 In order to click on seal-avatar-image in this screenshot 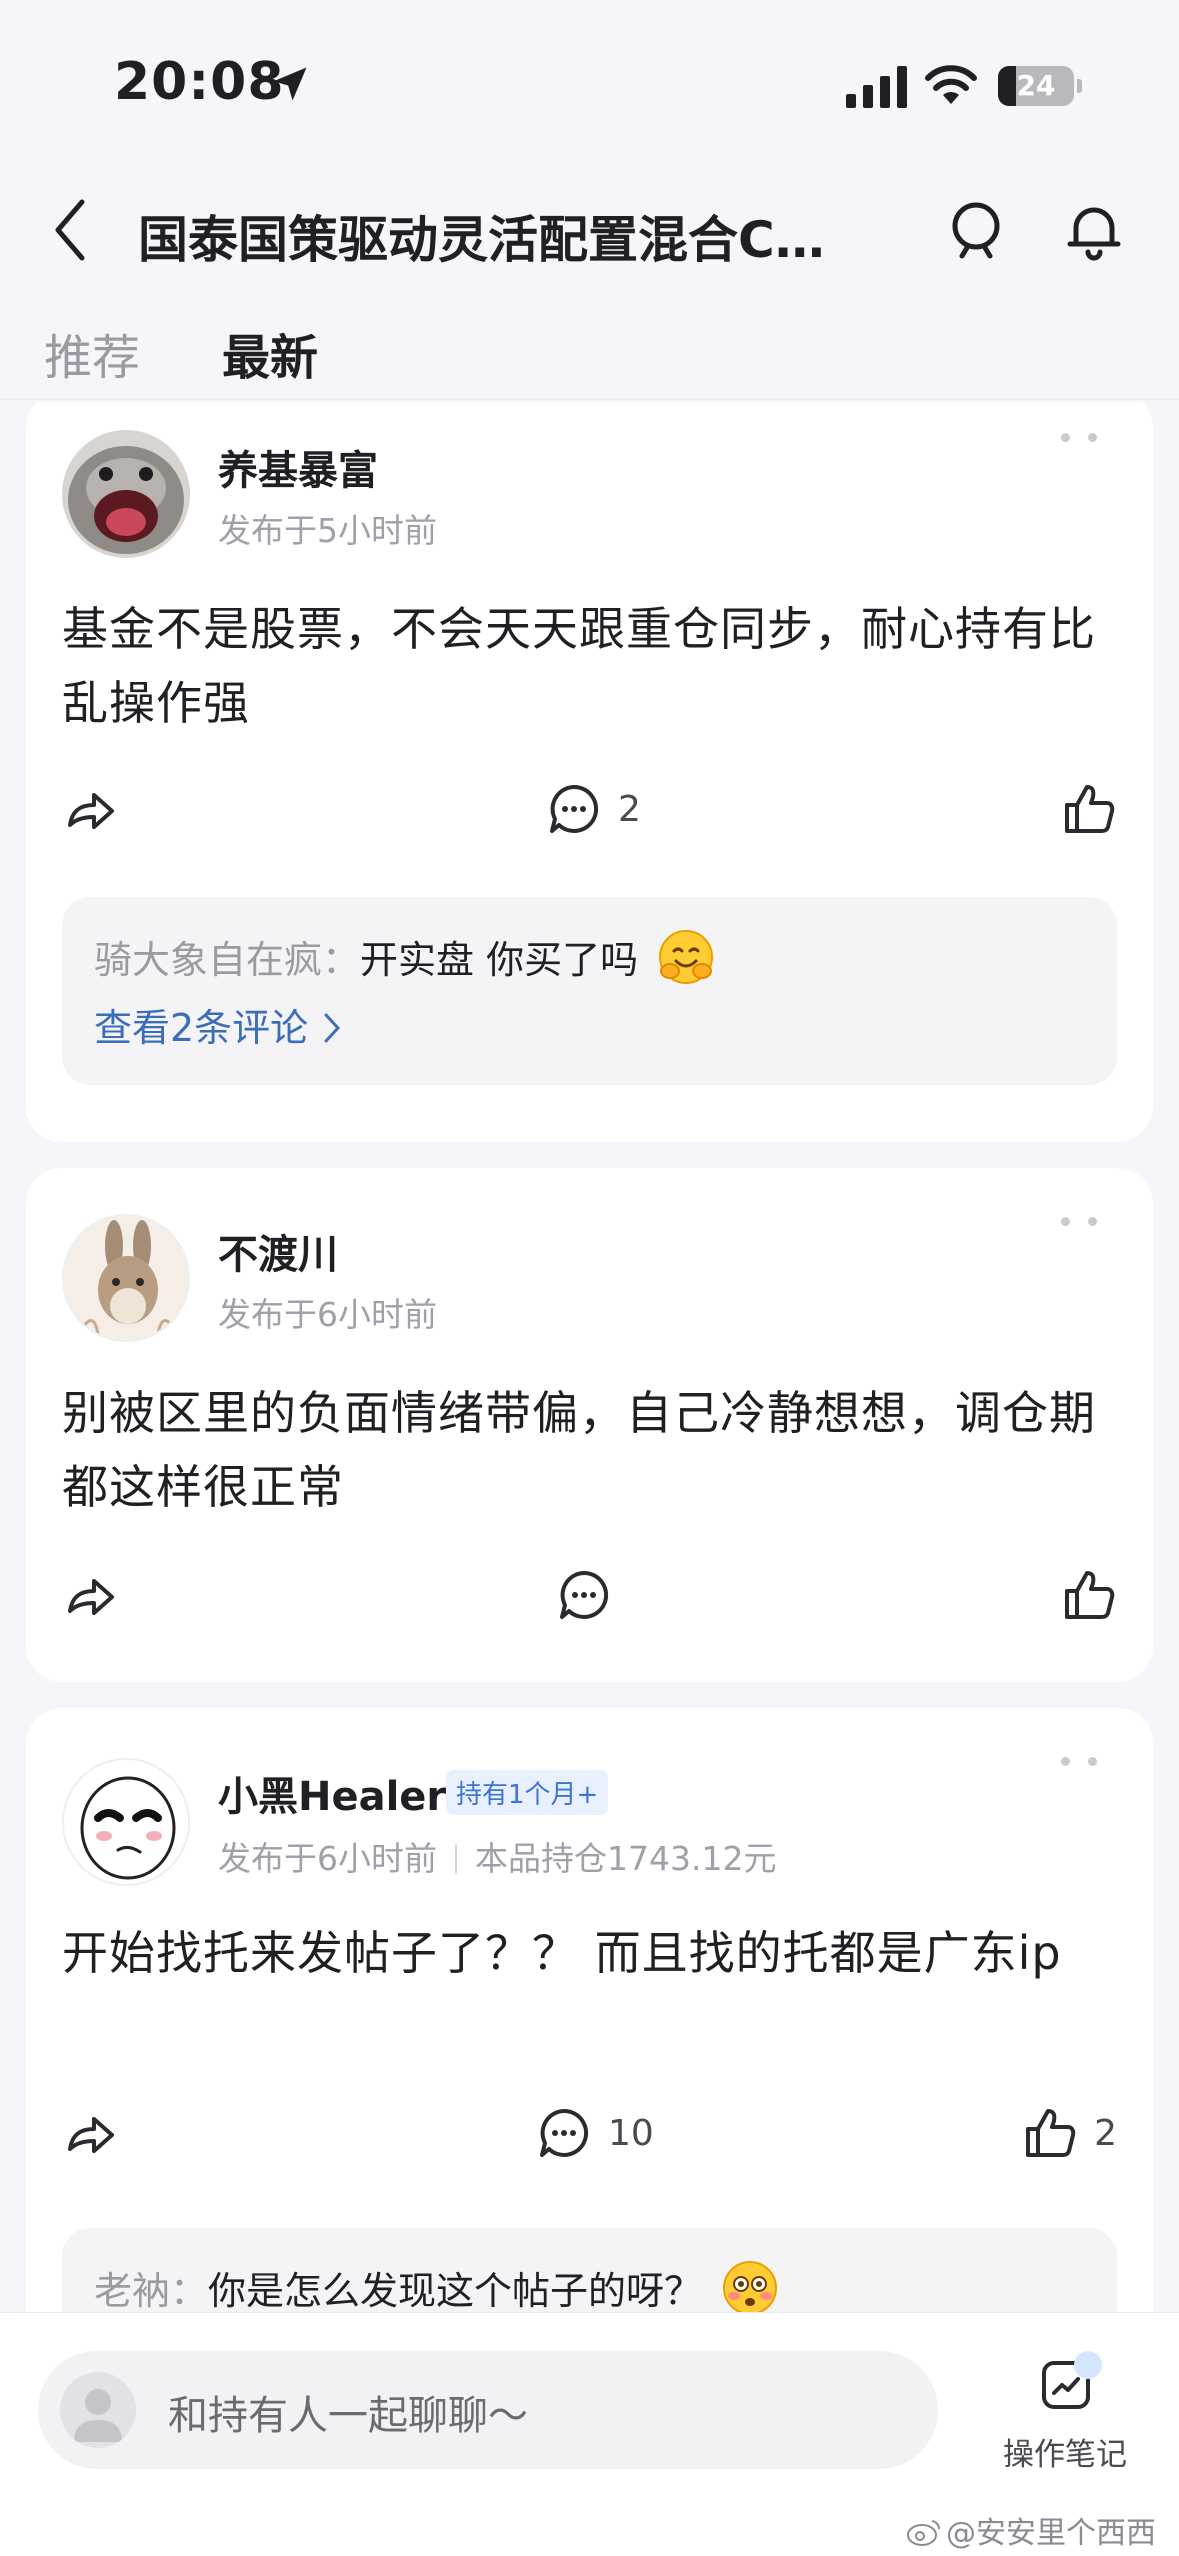, I will do `click(126, 494)`.